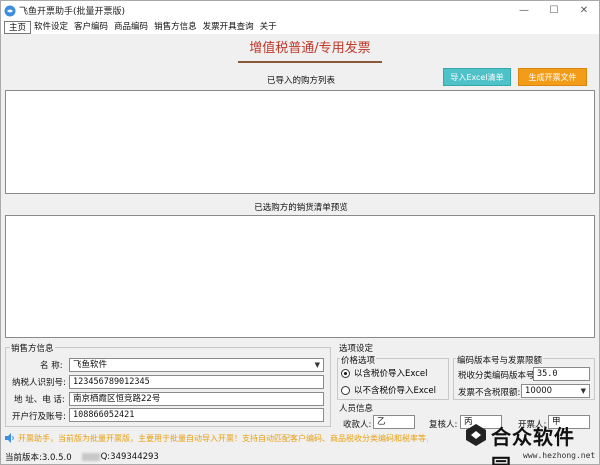  I want to click on title-underline, so click(310, 62).